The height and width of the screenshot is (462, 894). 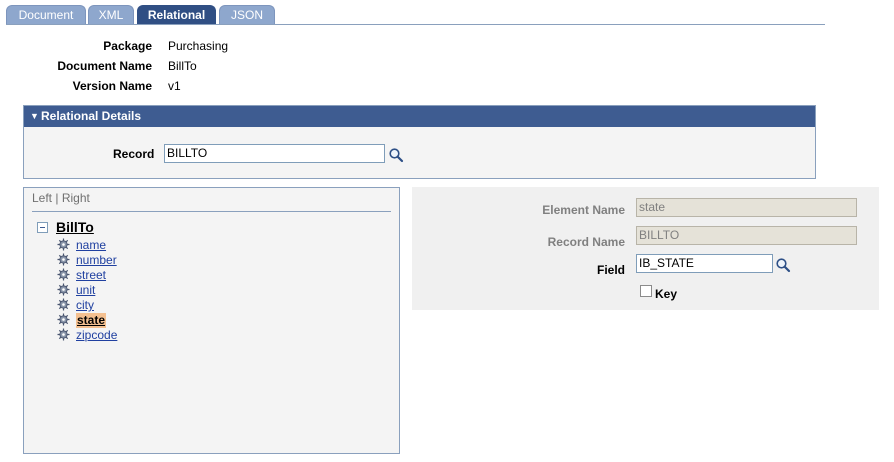 I want to click on tree-item-name: name, so click(x=91, y=245).